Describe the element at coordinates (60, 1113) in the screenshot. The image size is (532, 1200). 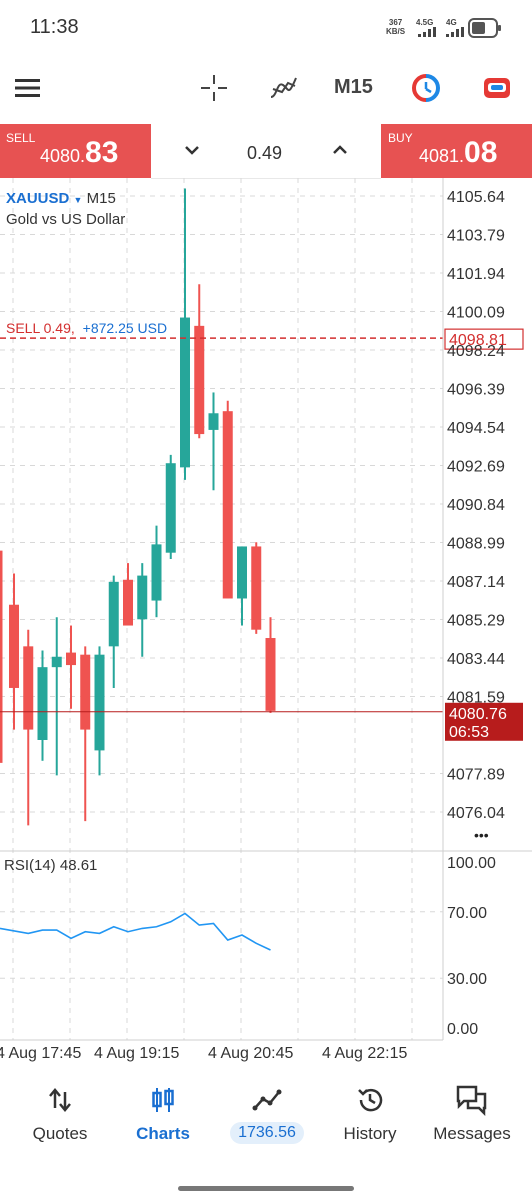
I see `nav-quotes: Quotes` at that location.